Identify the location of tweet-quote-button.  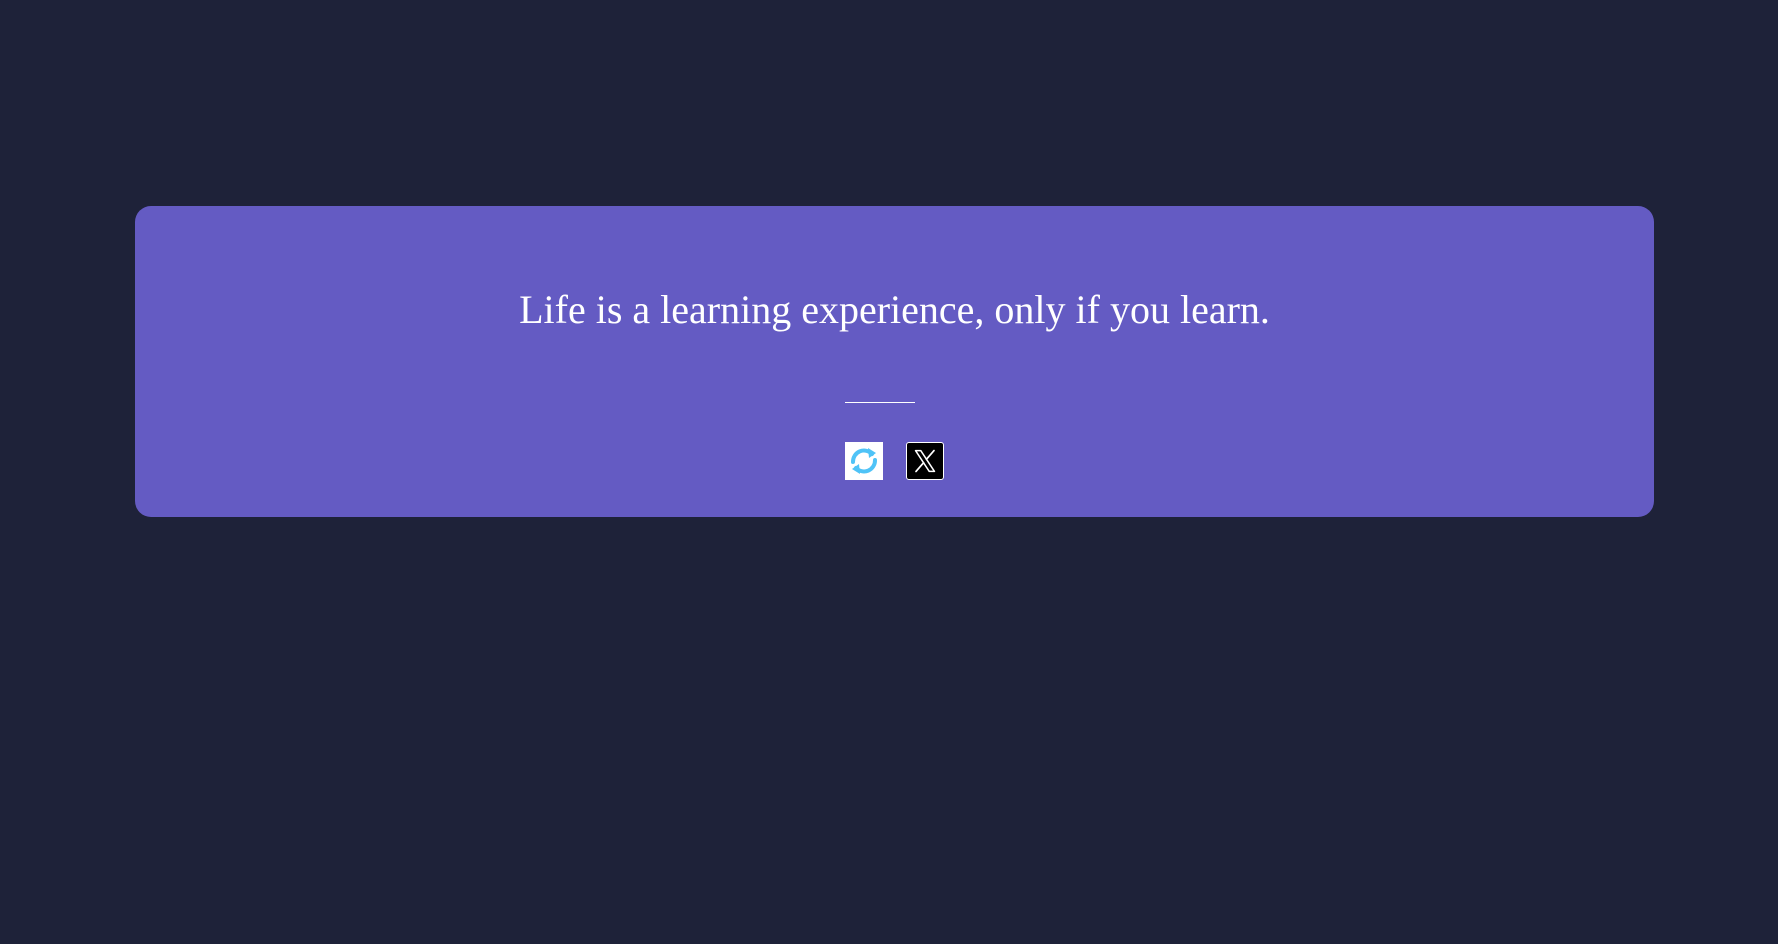
(925, 461).